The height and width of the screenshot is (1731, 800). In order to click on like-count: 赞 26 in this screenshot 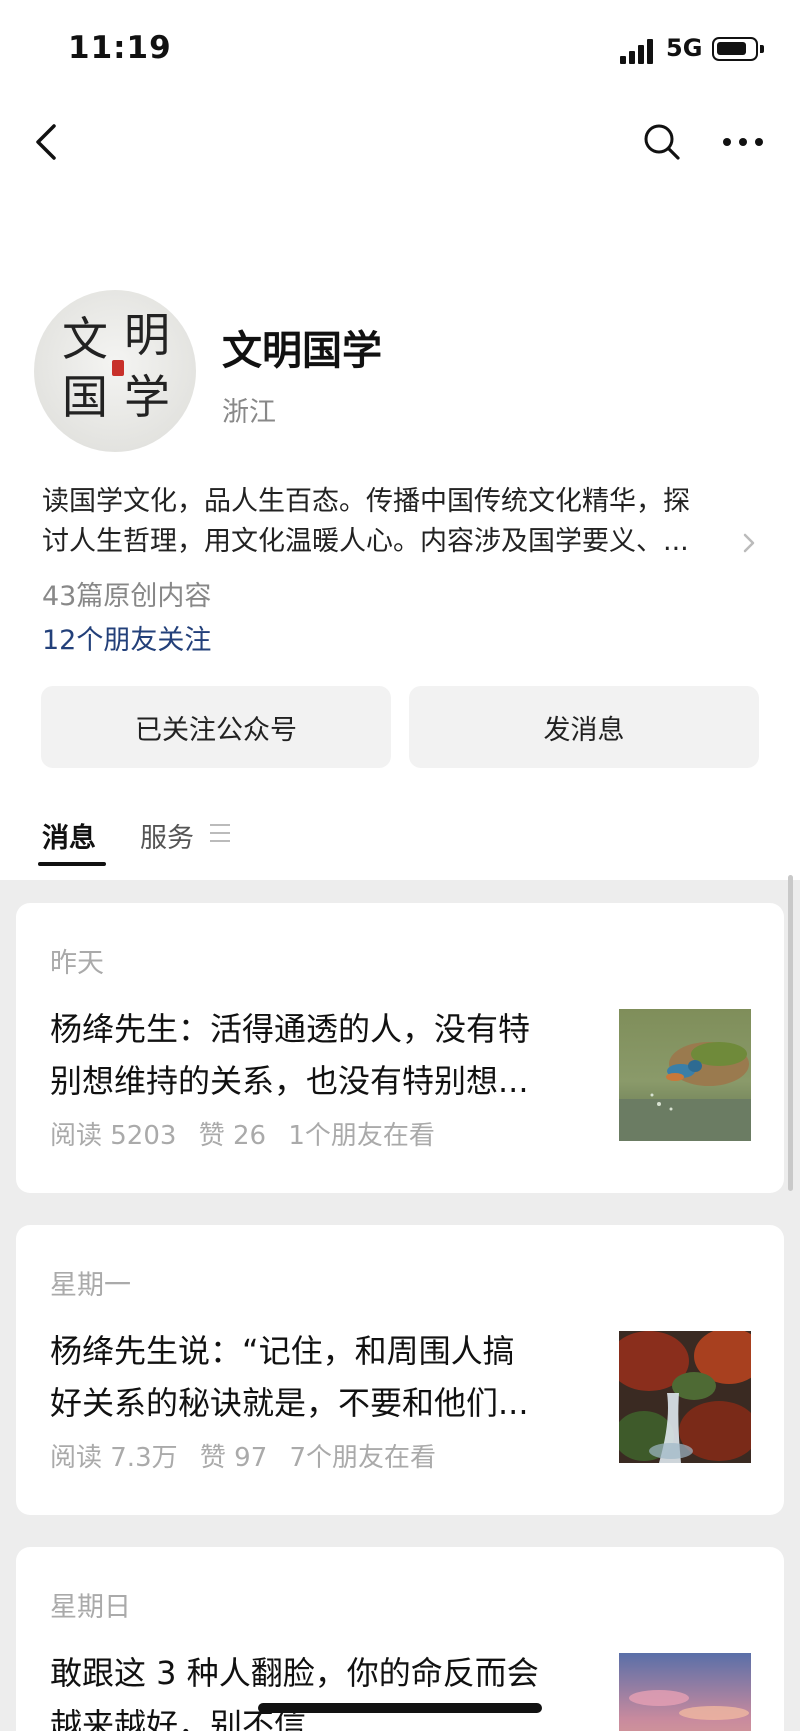, I will do `click(232, 1136)`.